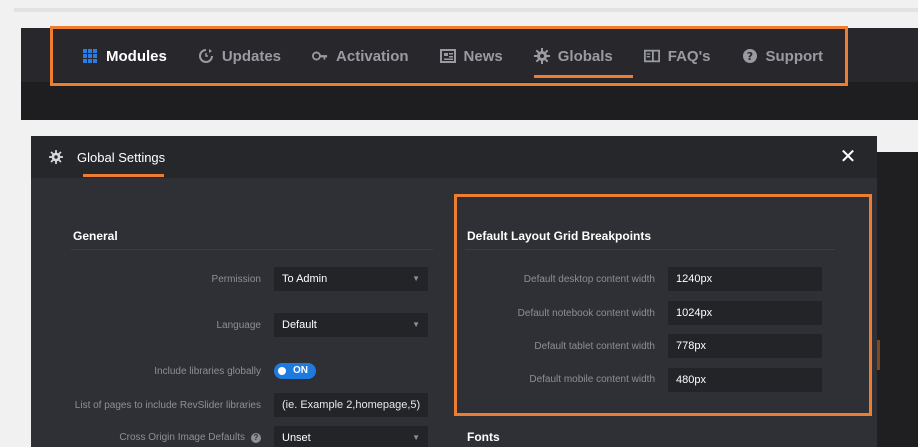 The width and height of the screenshot is (918, 447). Describe the element at coordinates (299, 325) in the screenshot. I see `language-value: Default` at that location.